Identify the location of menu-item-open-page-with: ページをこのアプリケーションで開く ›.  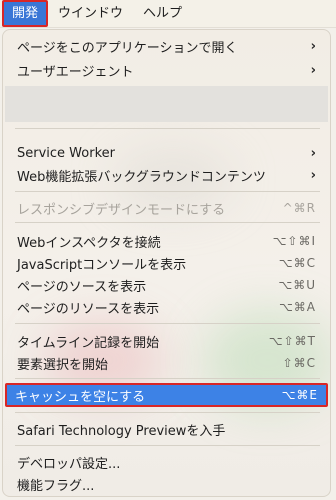
(166, 46).